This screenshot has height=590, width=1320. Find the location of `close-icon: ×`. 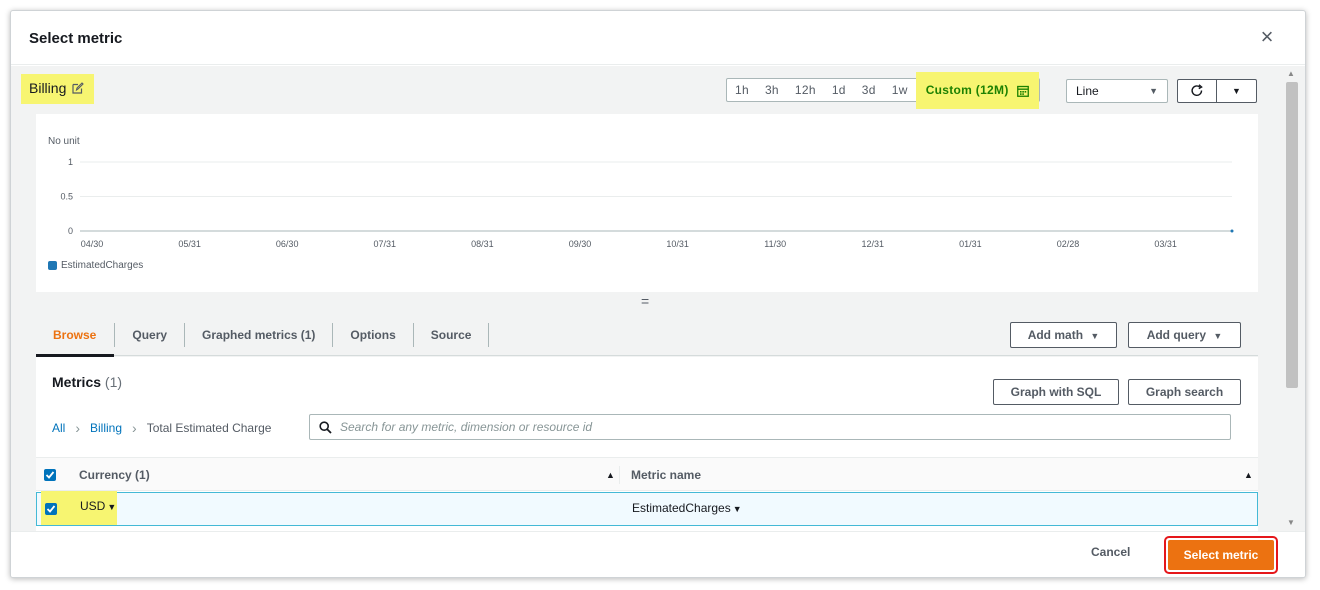

close-icon: × is located at coordinates (1267, 37).